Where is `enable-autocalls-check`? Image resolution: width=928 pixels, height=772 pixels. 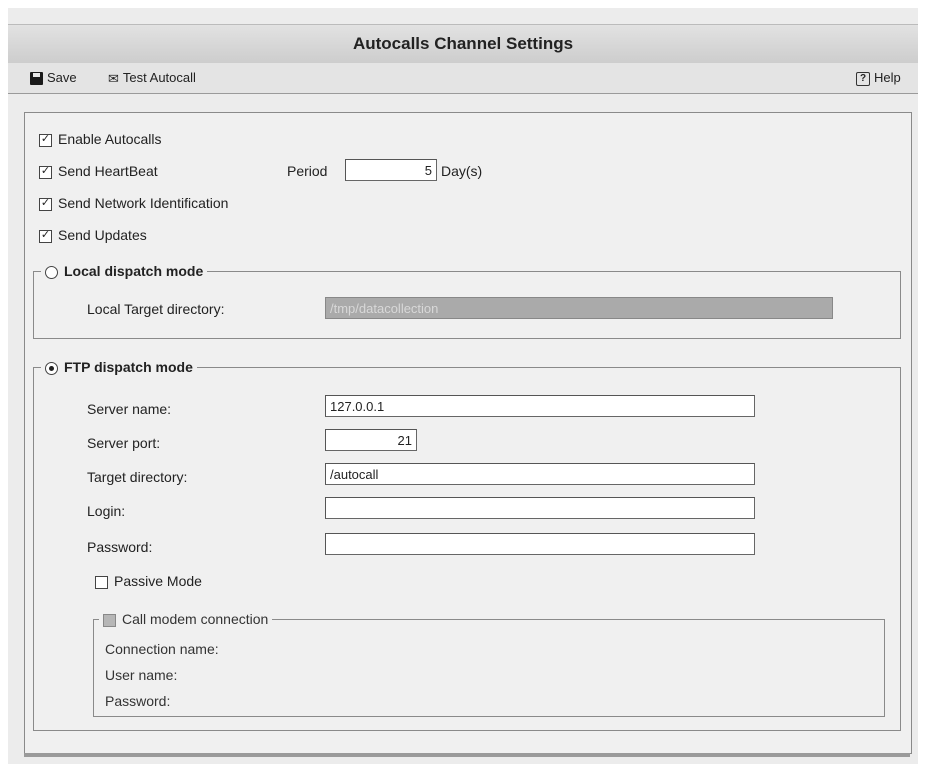 enable-autocalls-check is located at coordinates (45, 140).